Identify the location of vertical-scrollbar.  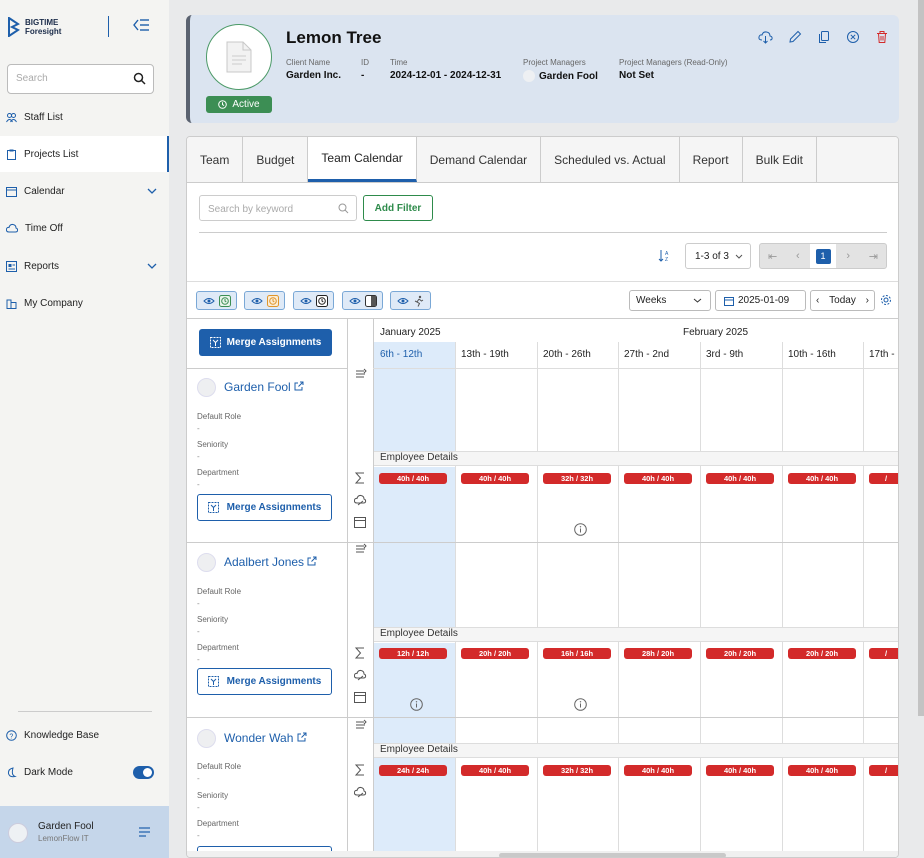
(921, 358).